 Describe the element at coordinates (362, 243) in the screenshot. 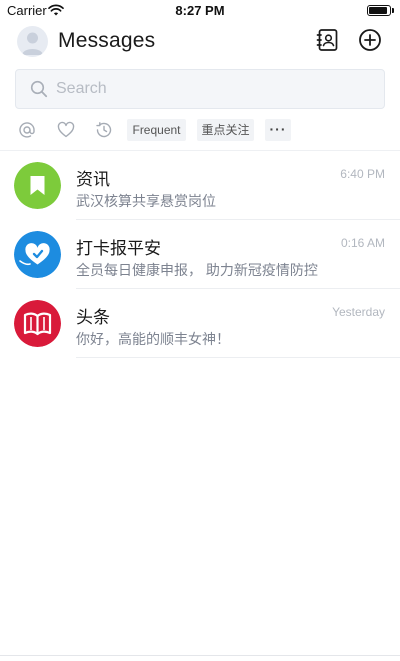

I see `message-time: 0:16 AM` at that location.